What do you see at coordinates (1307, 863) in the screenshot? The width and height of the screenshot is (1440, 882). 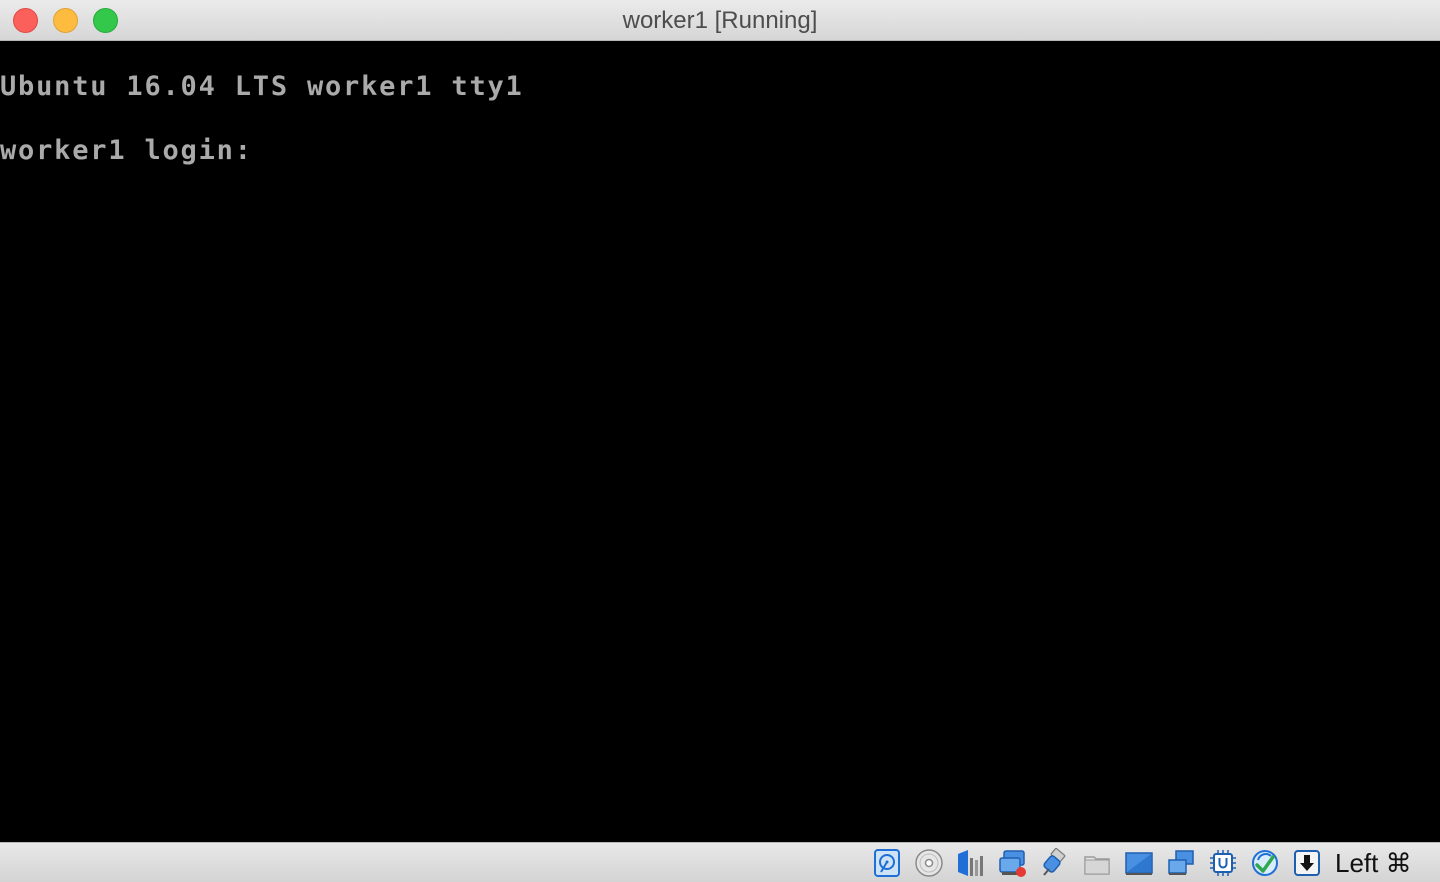 I see `keyboard-capture-icon` at bounding box center [1307, 863].